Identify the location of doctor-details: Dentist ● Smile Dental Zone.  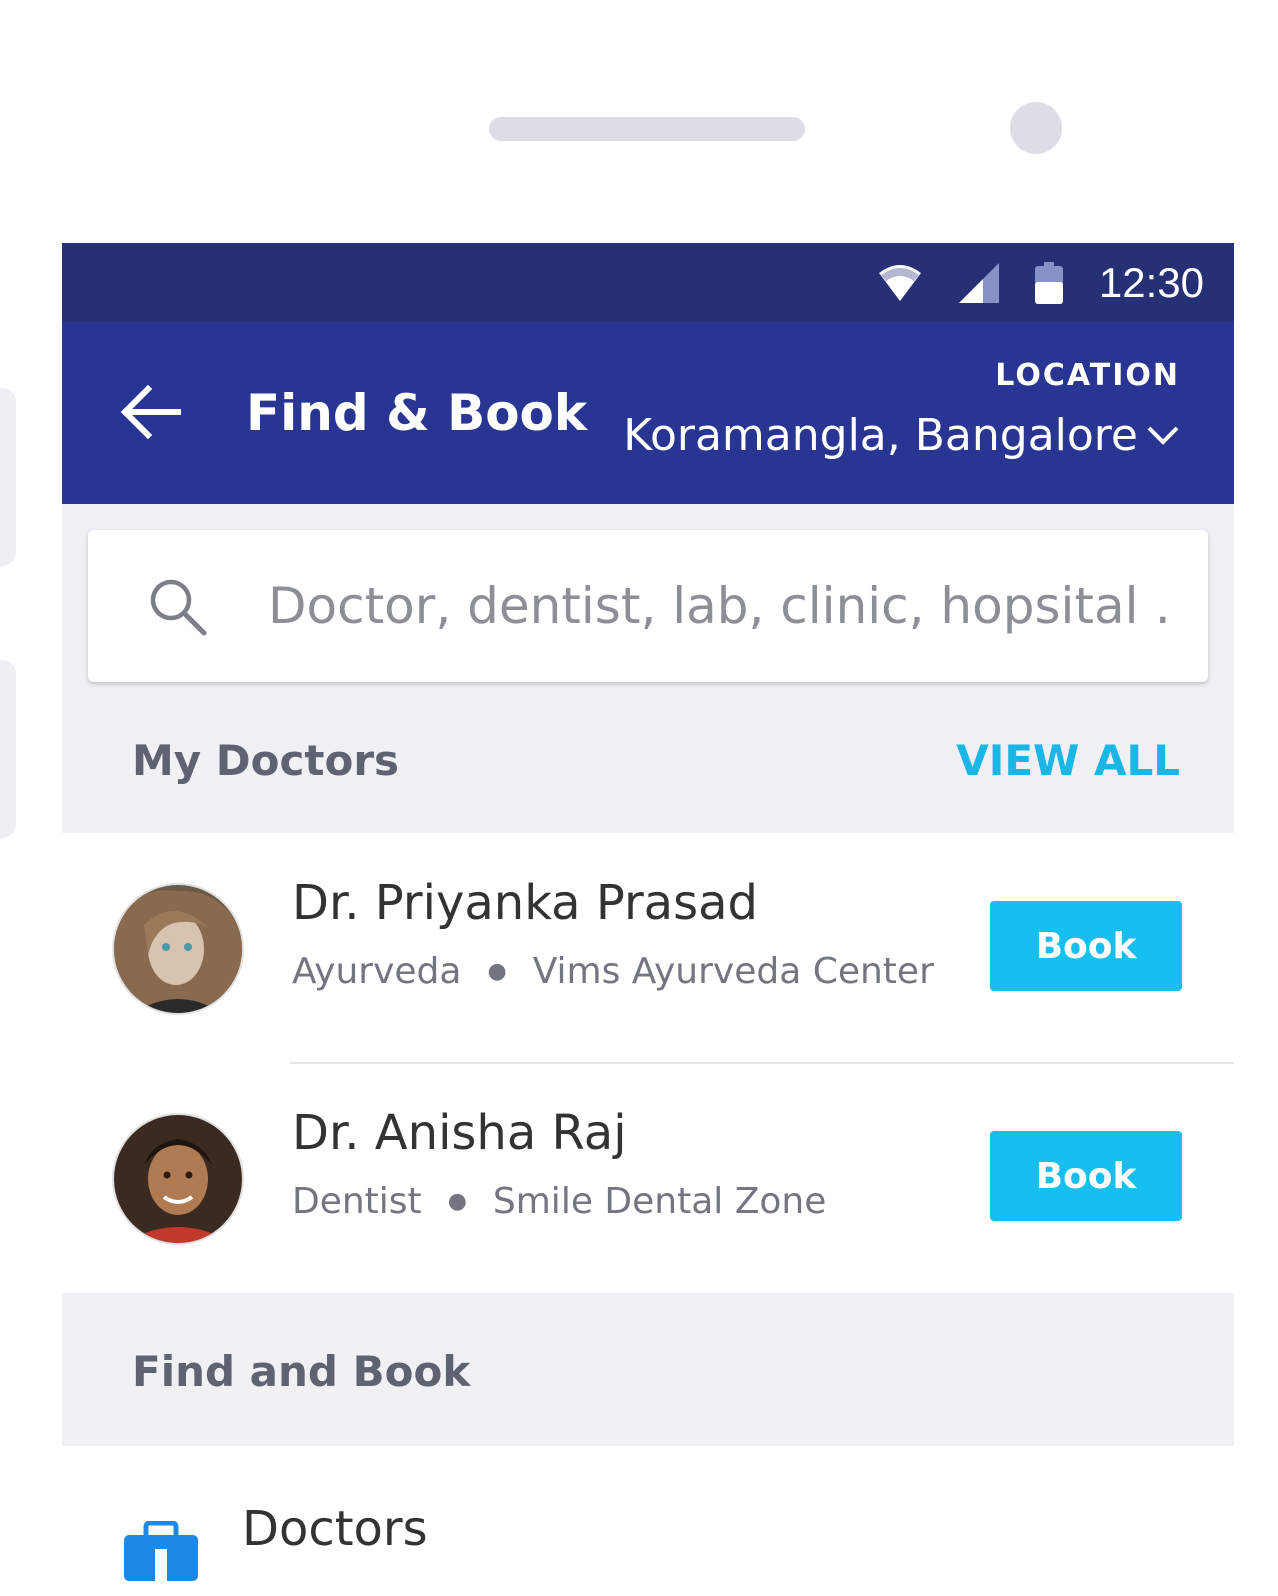
(559, 1201).